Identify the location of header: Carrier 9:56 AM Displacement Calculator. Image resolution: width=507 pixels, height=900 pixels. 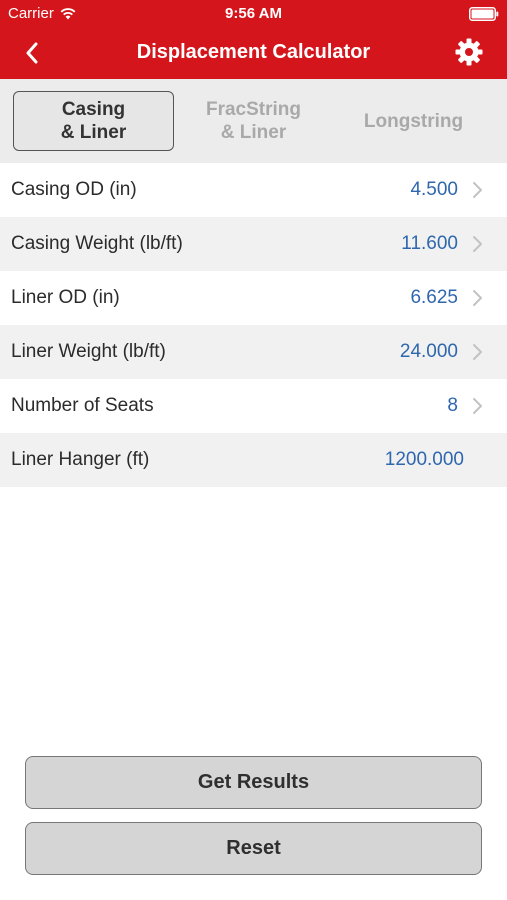
(253, 39).